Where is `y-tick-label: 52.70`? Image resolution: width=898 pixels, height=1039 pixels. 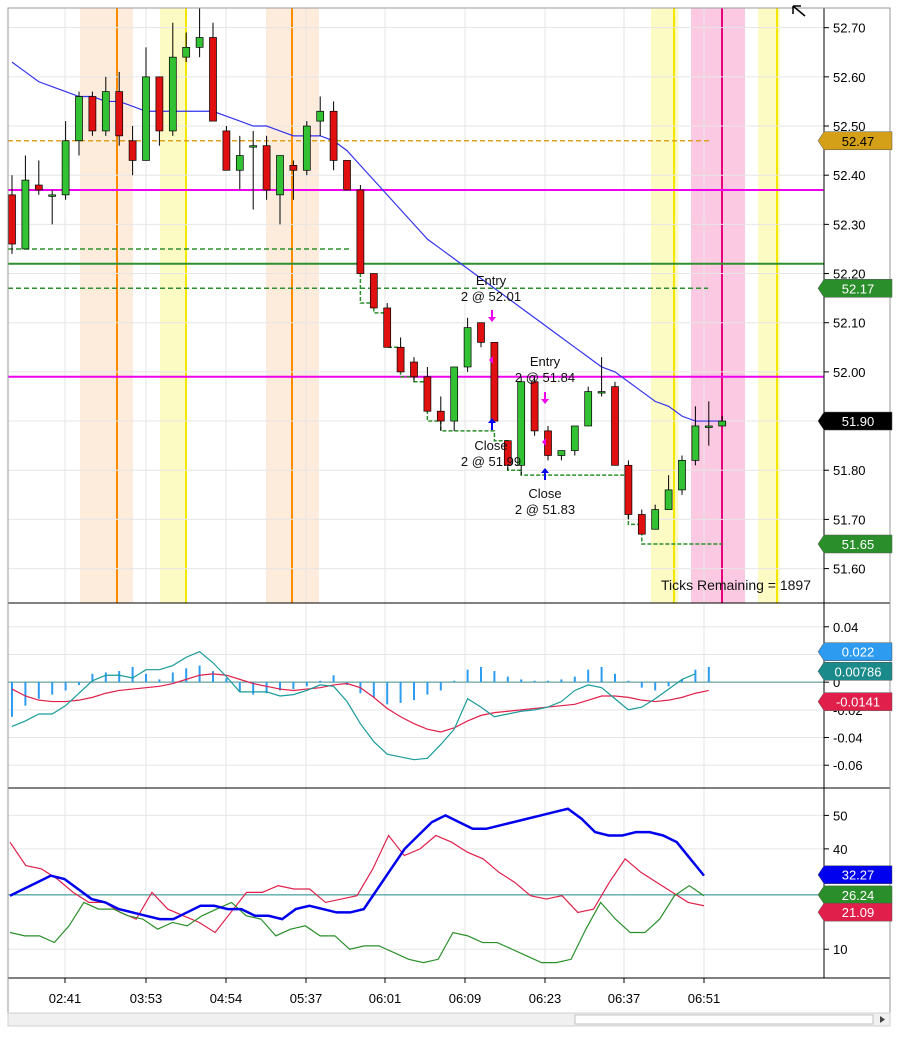 y-tick-label: 52.70 is located at coordinates (849, 28).